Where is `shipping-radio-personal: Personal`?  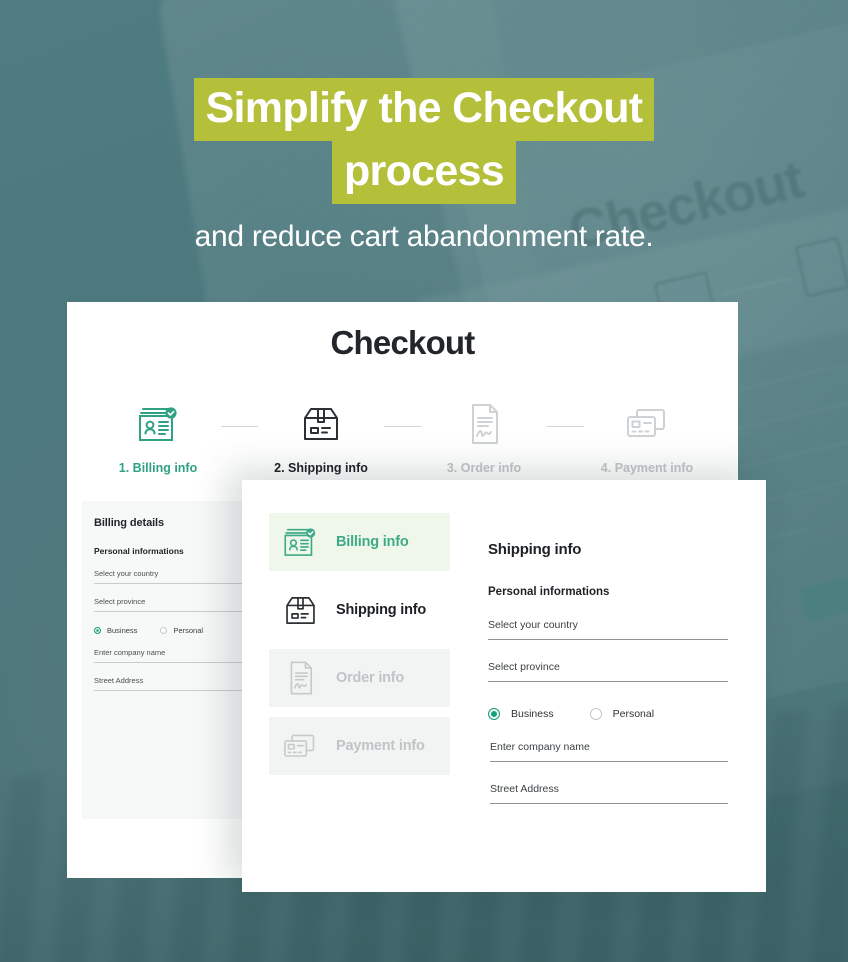 shipping-radio-personal: Personal is located at coordinates (622, 714).